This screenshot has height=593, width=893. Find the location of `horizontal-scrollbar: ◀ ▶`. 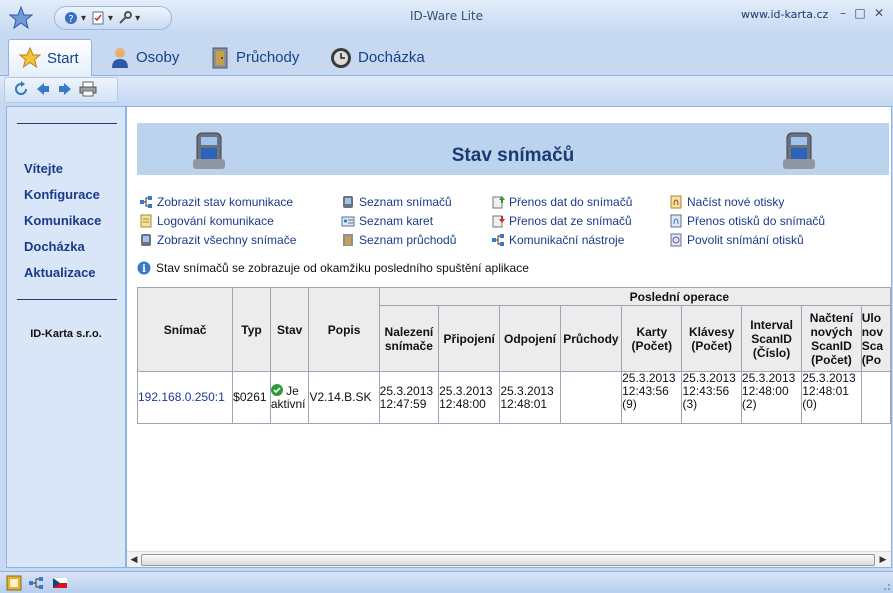

horizontal-scrollbar: ◀ ▶ is located at coordinates (509, 559).